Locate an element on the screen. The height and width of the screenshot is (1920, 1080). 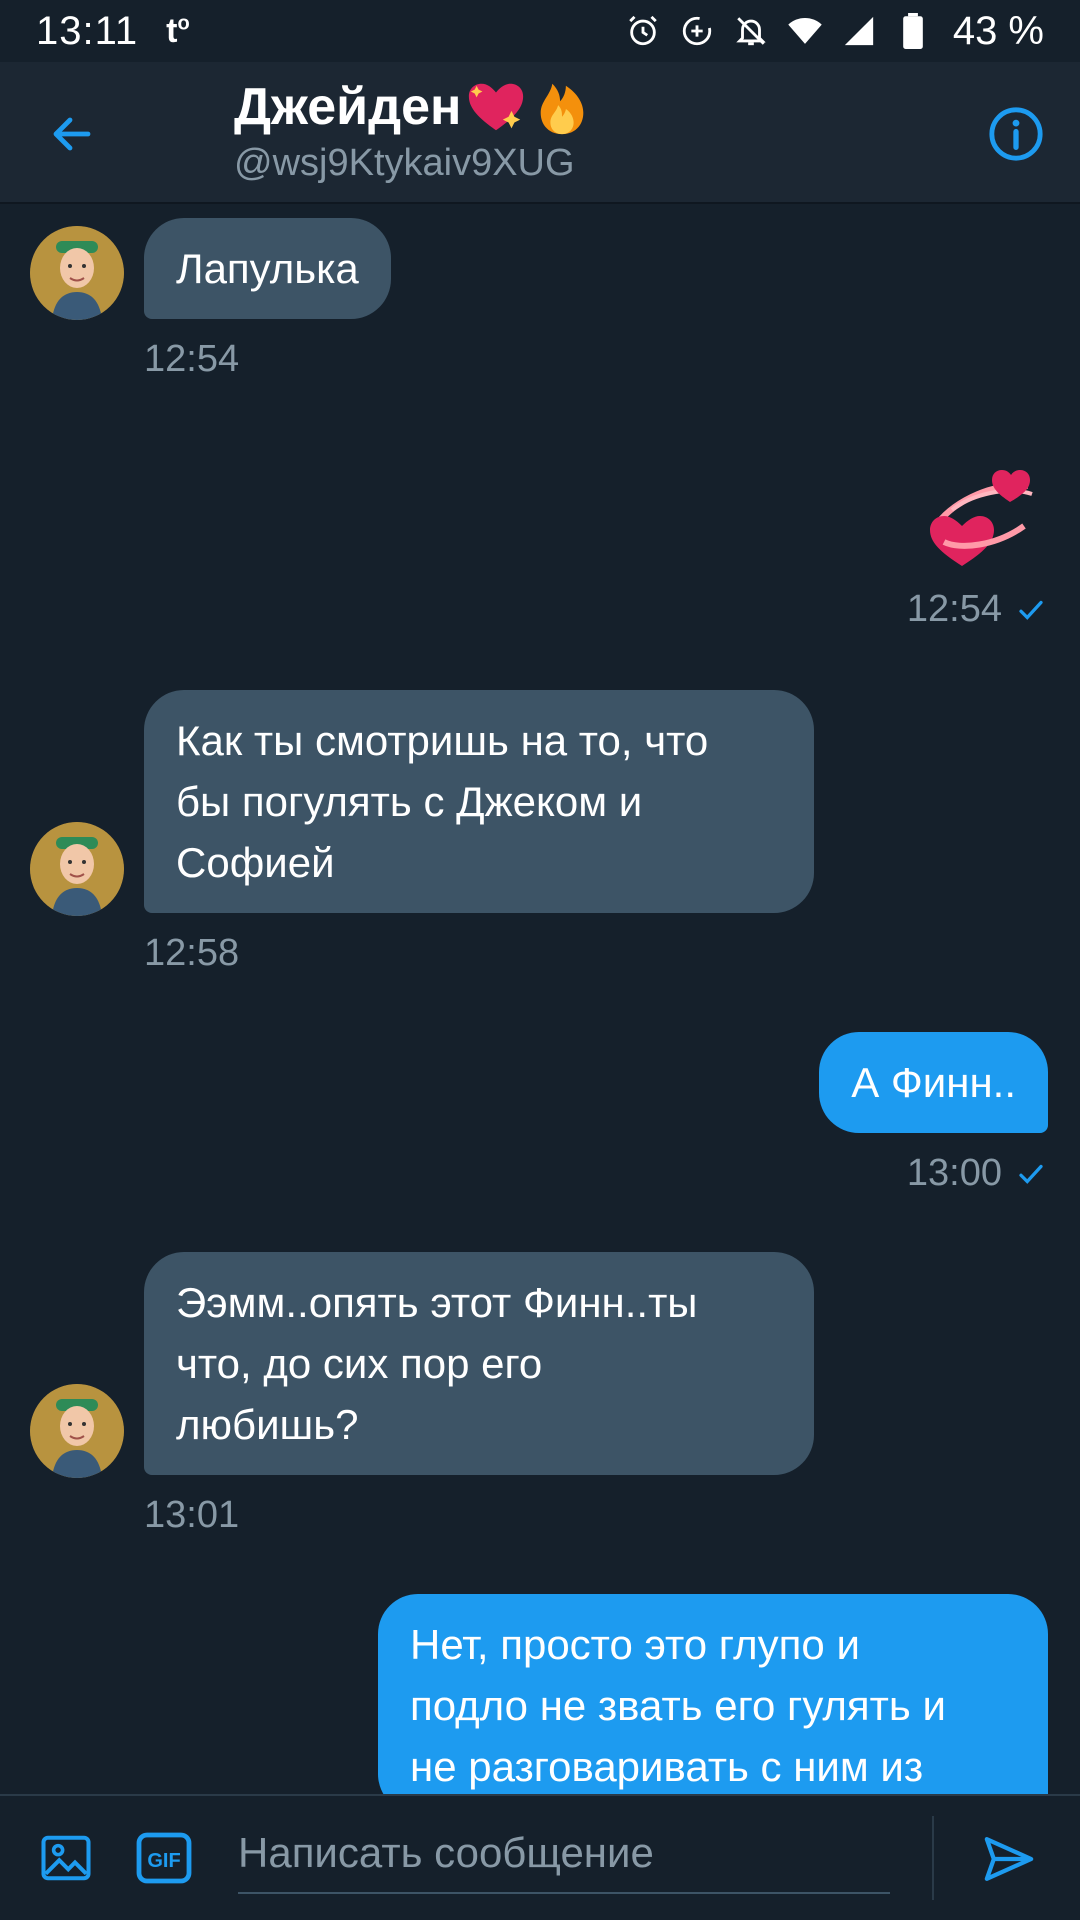
message-line: бы погулять с Джеком и is located at coordinates (409, 801).